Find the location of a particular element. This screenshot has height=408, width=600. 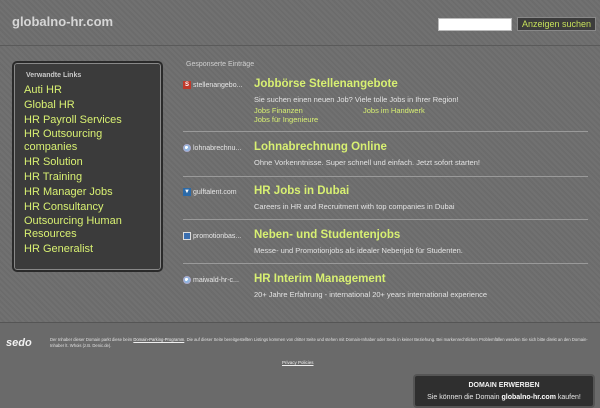

related-link: HR Solution is located at coordinates (88, 162).